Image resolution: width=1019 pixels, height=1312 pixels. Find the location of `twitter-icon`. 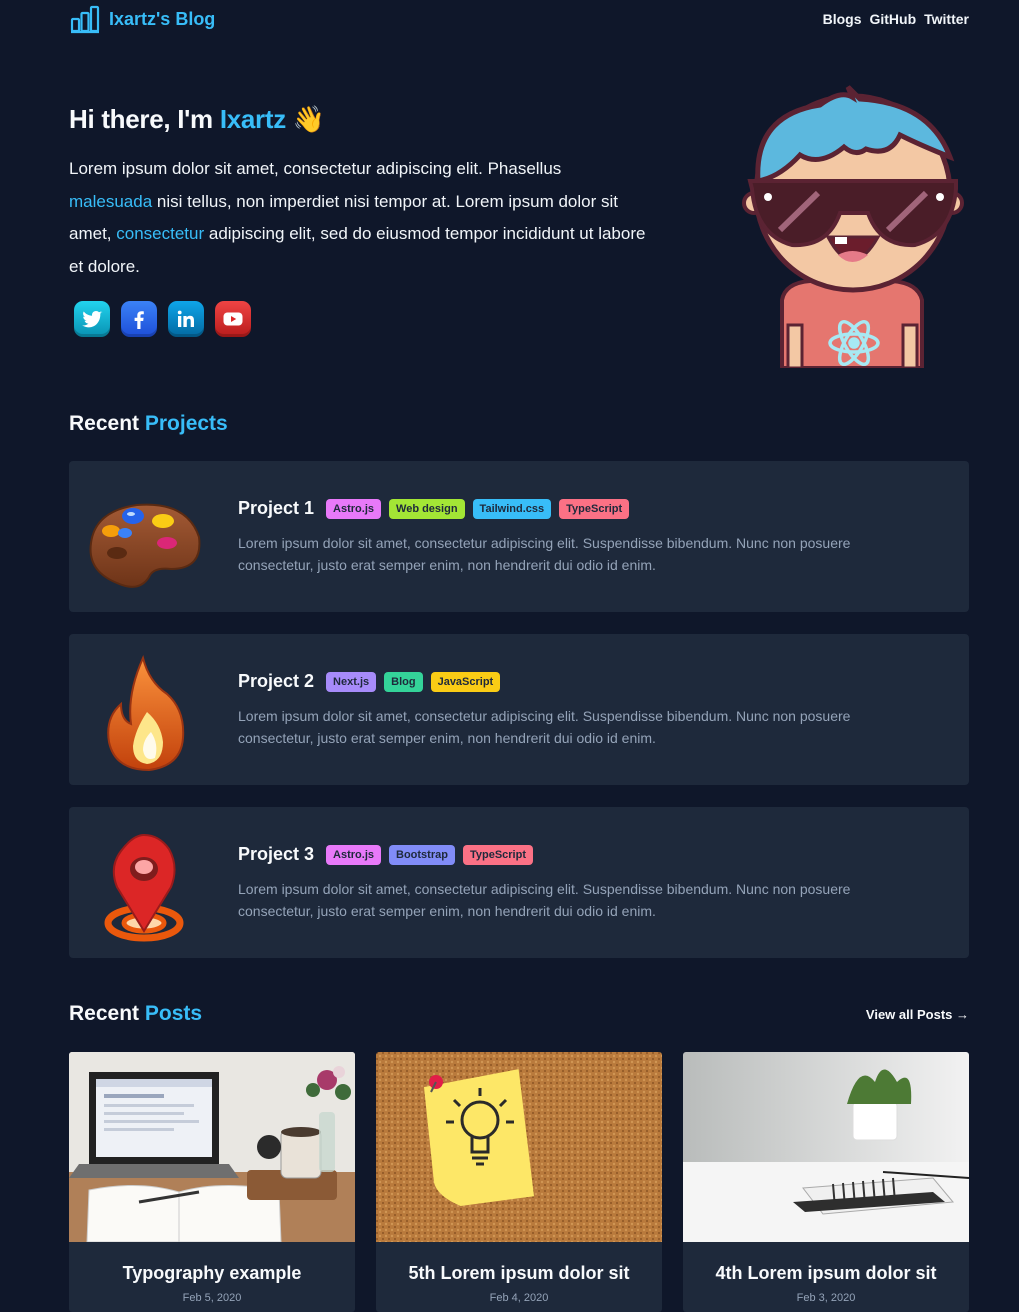

twitter-icon is located at coordinates (92, 319).